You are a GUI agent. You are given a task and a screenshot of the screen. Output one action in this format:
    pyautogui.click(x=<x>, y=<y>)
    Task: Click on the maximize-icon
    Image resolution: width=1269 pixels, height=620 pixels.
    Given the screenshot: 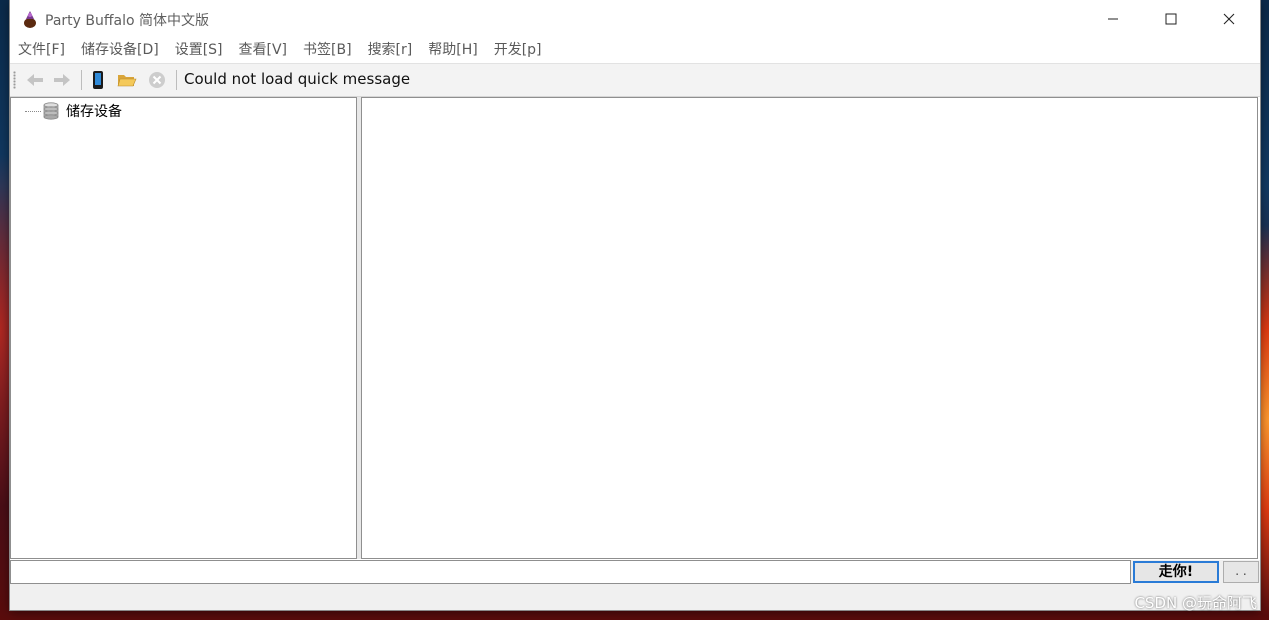 What is the action you would take?
    pyautogui.click(x=1171, y=19)
    